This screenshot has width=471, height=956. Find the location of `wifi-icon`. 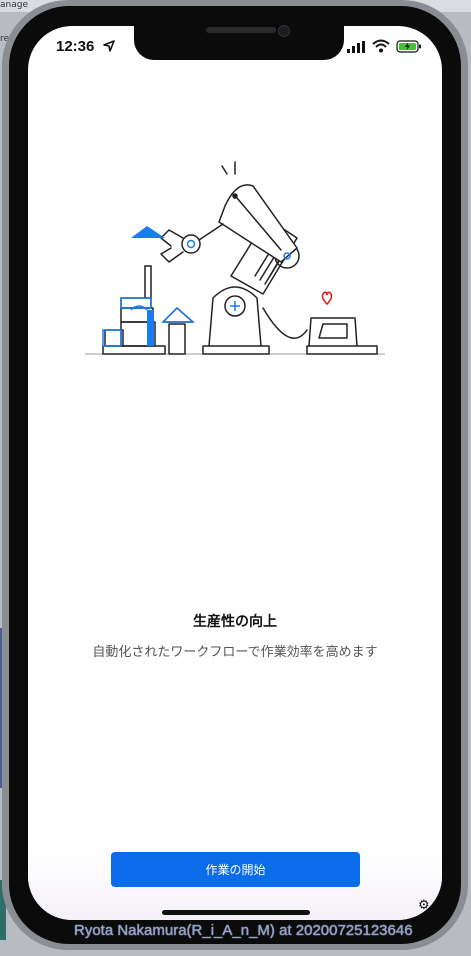

wifi-icon is located at coordinates (381, 46).